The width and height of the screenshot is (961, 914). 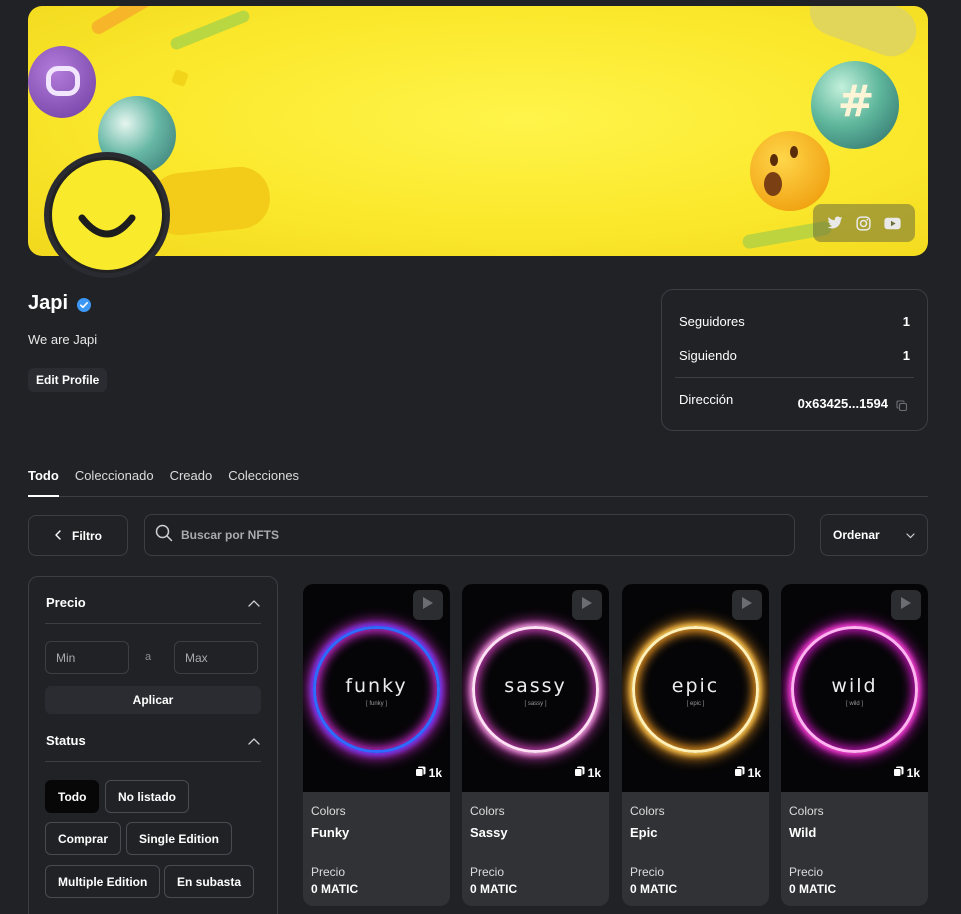 I want to click on status-filter-title: Status, so click(x=66, y=740).